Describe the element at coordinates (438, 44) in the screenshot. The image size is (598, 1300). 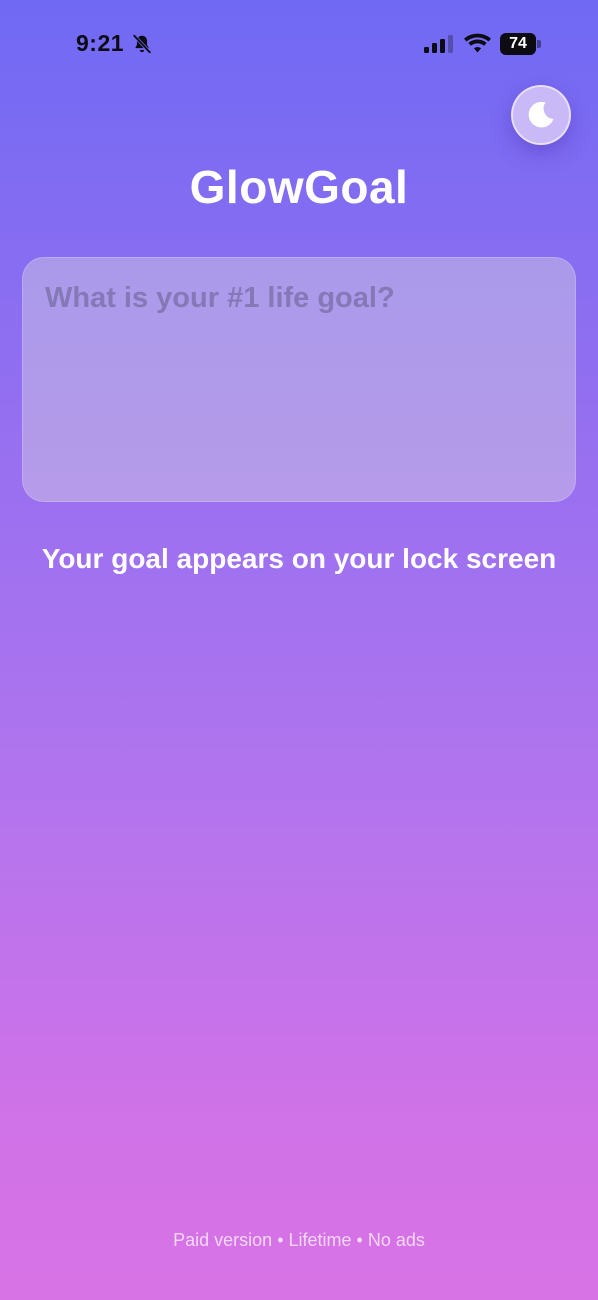
I see `signal-icon` at that location.